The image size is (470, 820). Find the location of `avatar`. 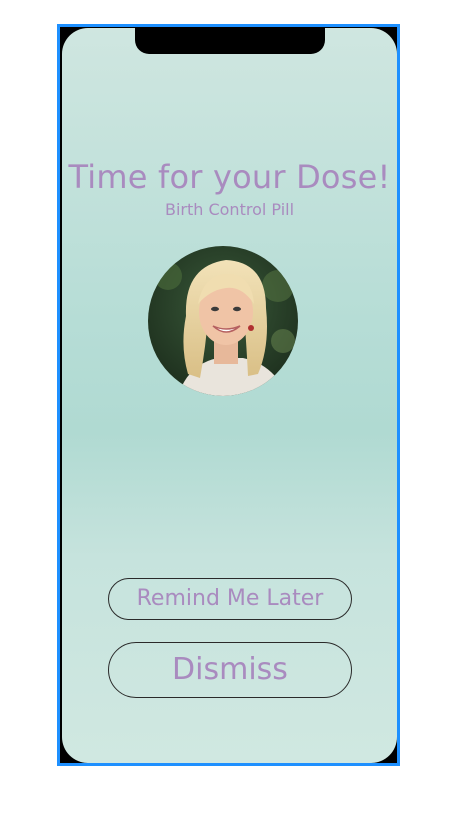

avatar is located at coordinates (223, 321).